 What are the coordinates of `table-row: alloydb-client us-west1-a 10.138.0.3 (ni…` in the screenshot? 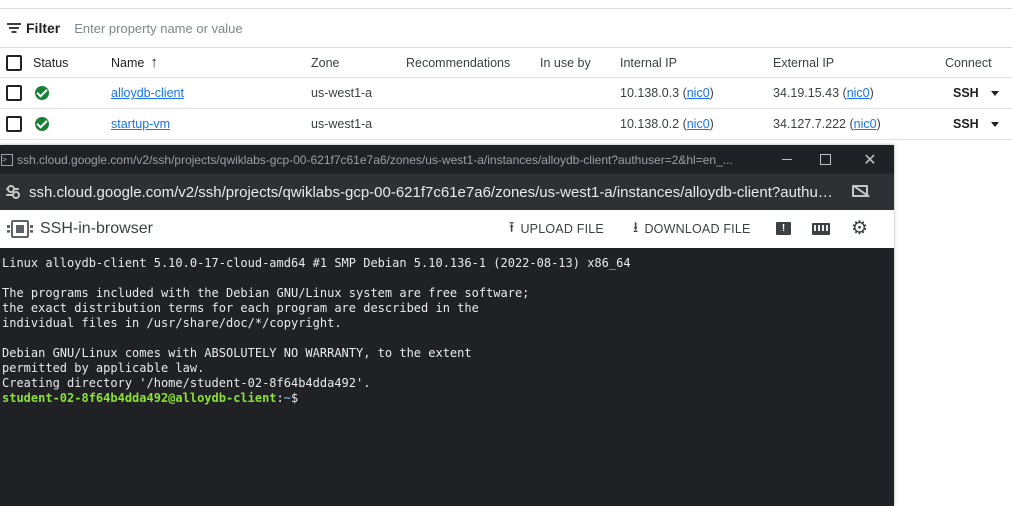 It's located at (506, 93).